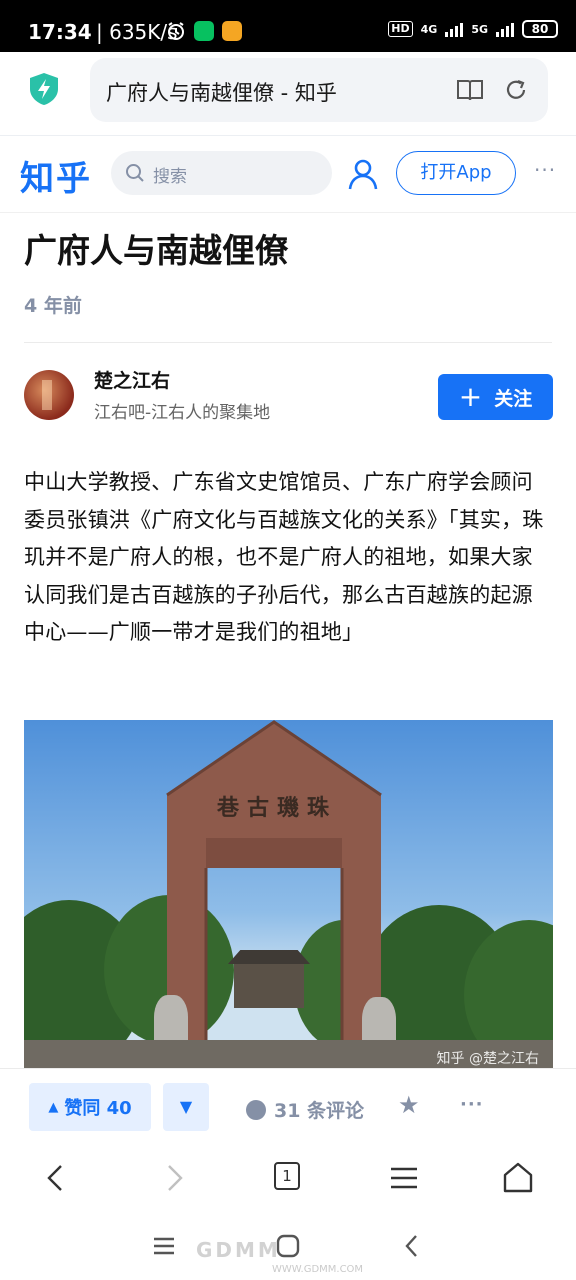 The image size is (576, 1280). I want to click on vote-down-button: ▼, so click(186, 1107).